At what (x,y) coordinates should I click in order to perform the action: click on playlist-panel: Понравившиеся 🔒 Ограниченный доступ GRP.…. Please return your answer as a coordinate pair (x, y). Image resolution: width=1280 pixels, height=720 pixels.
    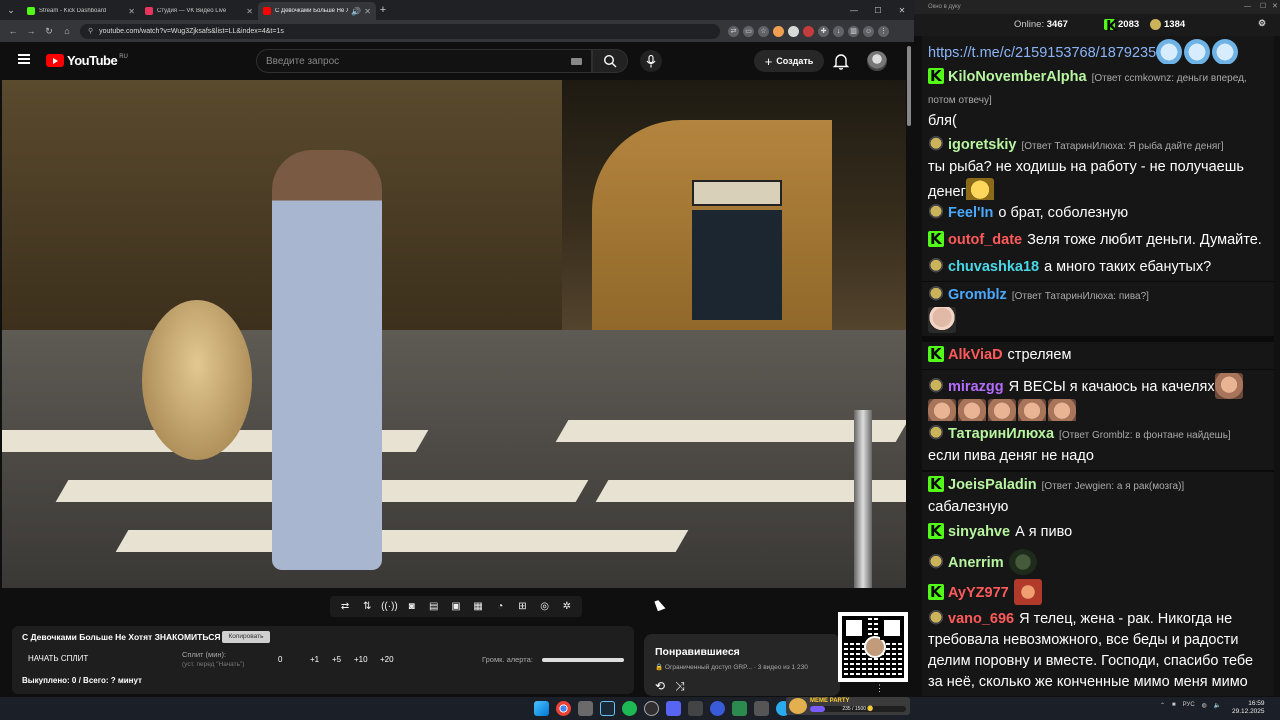
    Looking at the image, I should click on (742, 665).